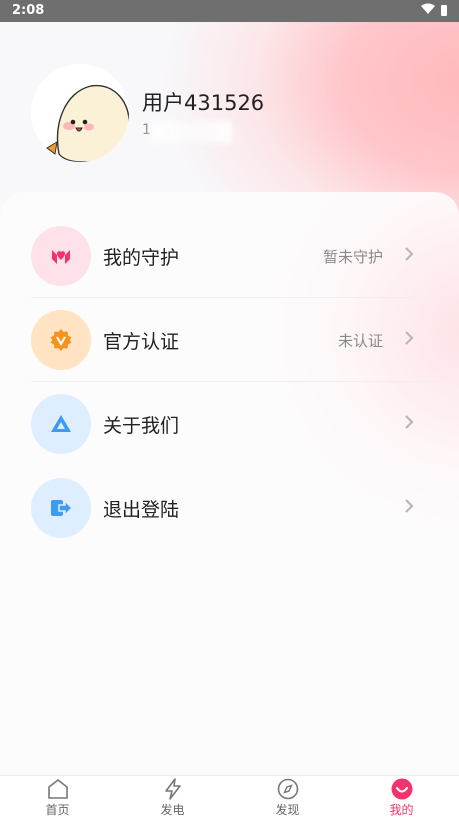 Image resolution: width=459 pixels, height=818 pixels. Describe the element at coordinates (191, 132) in the screenshot. I see `user-id-mask` at that location.